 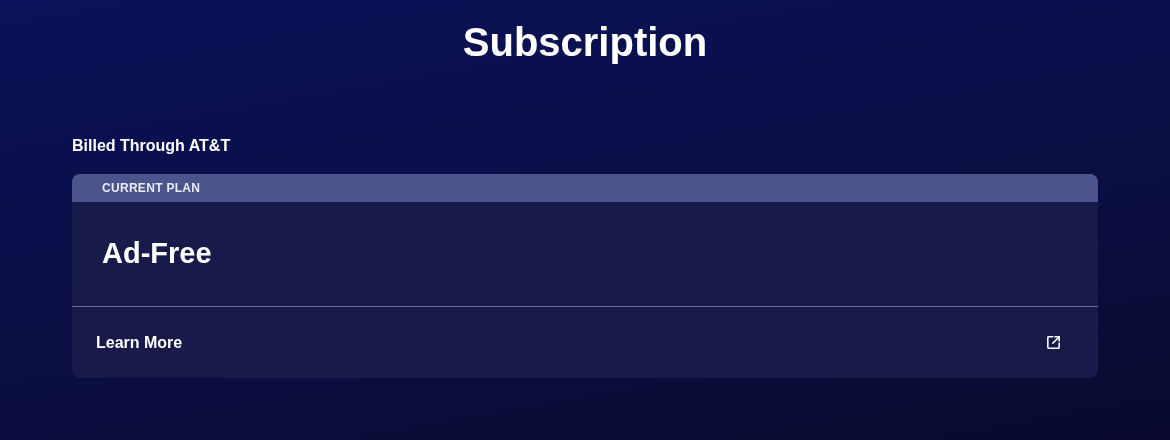 What do you see at coordinates (1053, 342) in the screenshot?
I see `external-link-icon` at bounding box center [1053, 342].